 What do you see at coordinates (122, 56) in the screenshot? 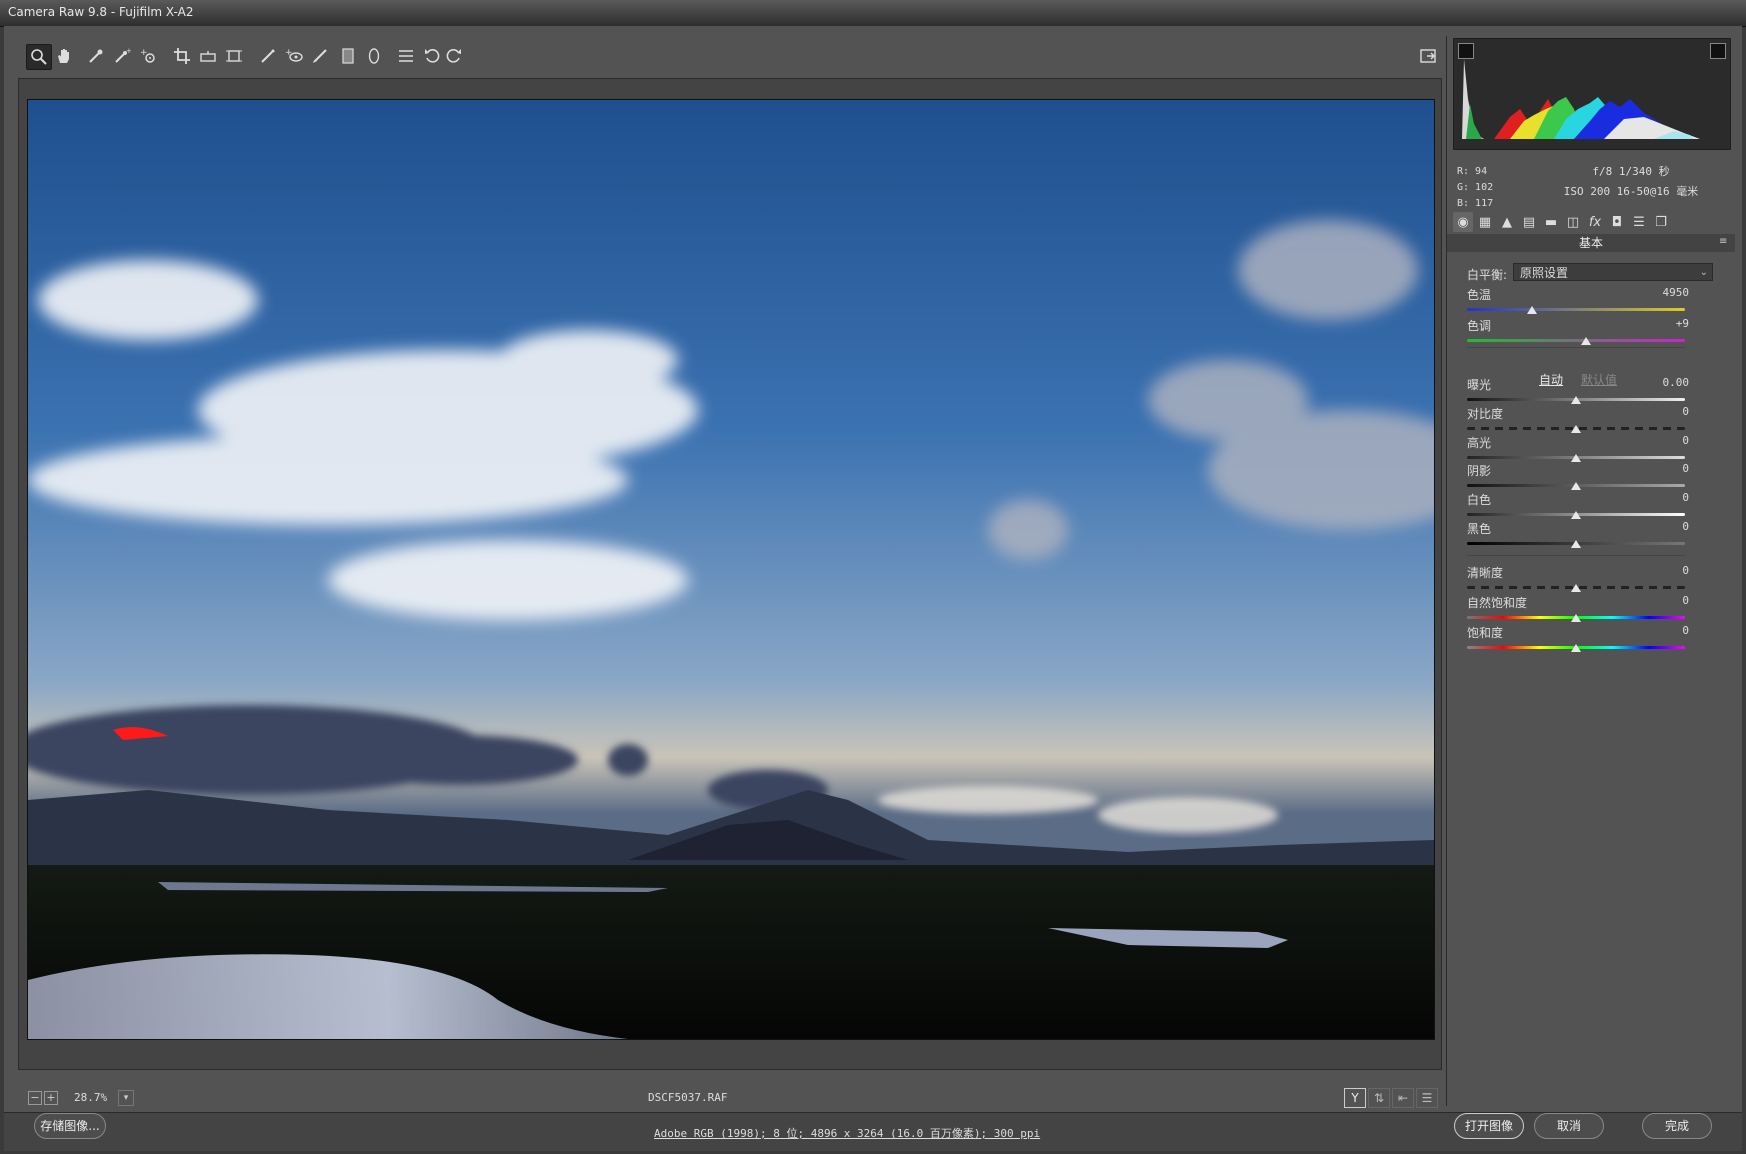
I see `color-sampler-icon: +` at bounding box center [122, 56].